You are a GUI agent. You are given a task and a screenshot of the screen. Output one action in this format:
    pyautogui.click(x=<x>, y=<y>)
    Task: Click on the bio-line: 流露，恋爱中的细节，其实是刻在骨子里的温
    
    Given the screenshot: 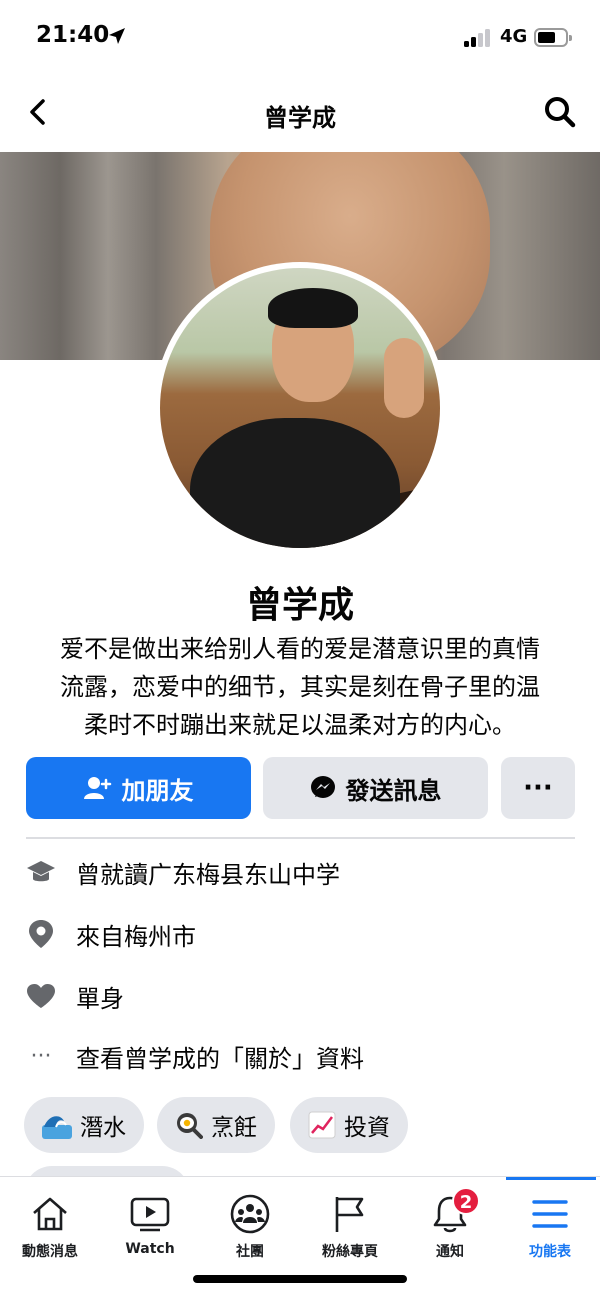 What is the action you would take?
    pyautogui.click(x=300, y=687)
    